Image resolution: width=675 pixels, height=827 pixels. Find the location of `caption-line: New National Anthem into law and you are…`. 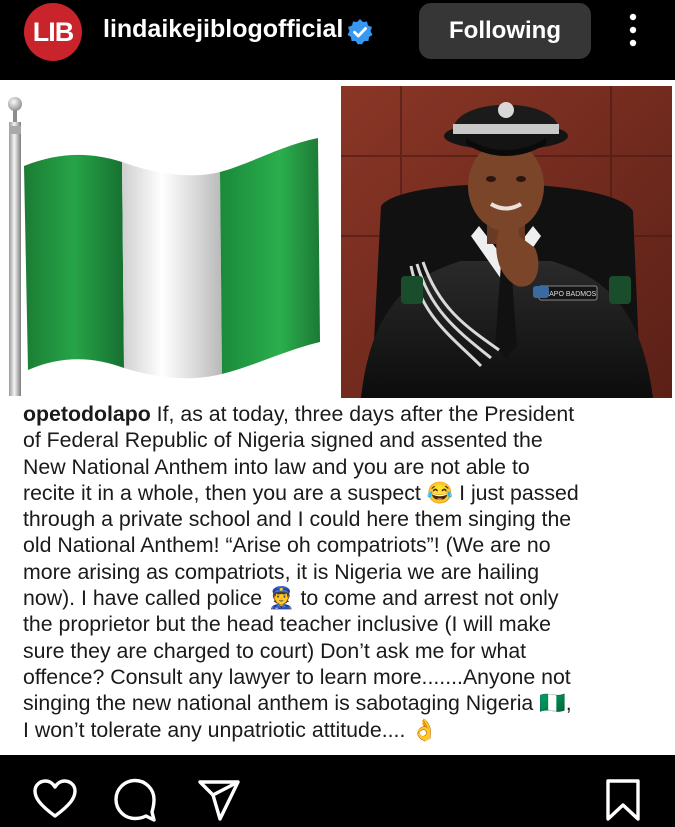

caption-line: New National Anthem into law and you are… is located at coordinates (276, 466).